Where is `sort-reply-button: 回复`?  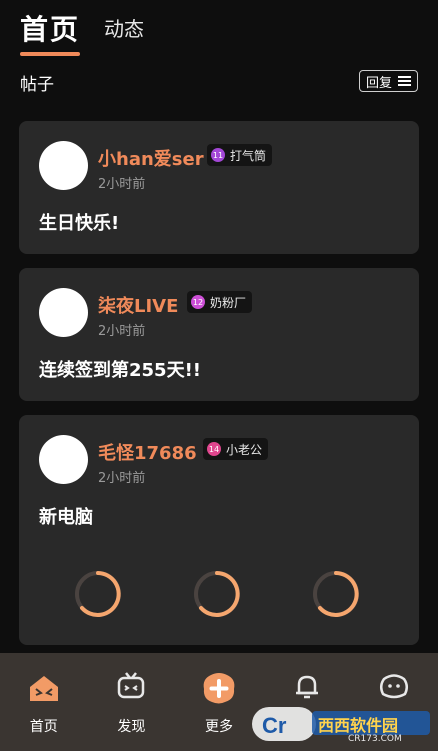 sort-reply-button: 回复 is located at coordinates (388, 81).